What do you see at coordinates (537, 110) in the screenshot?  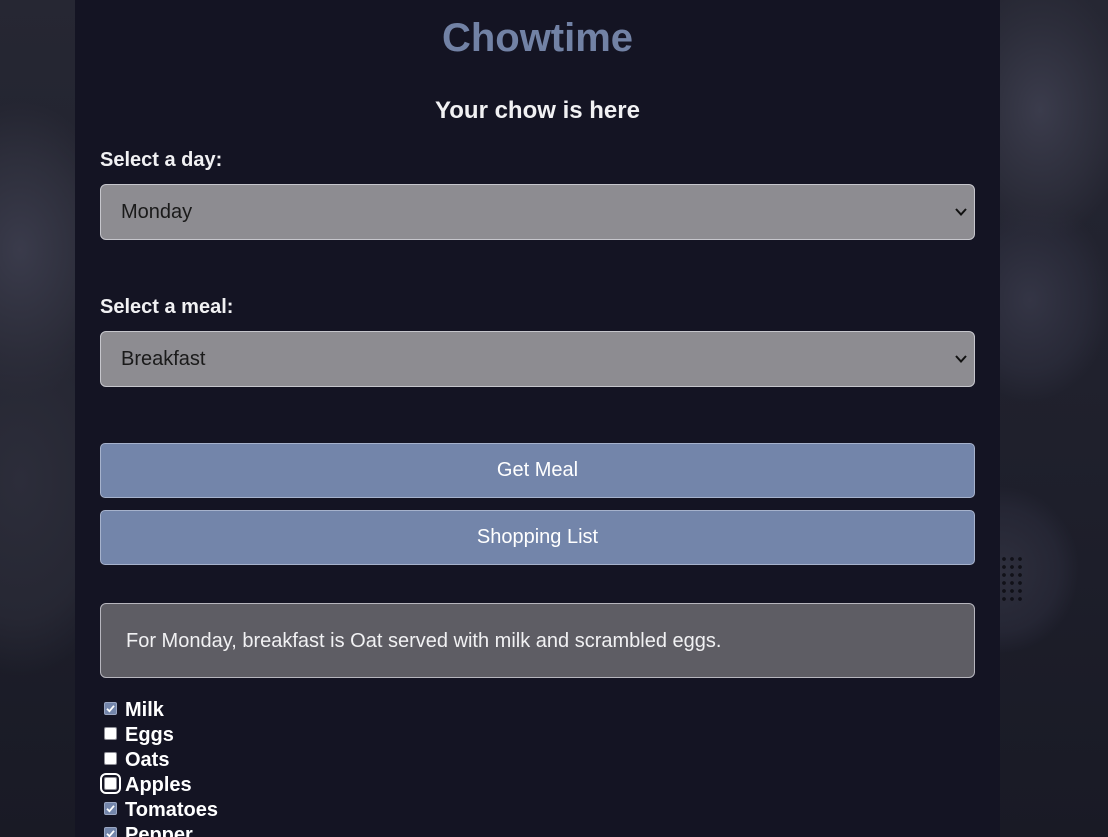 I see `page-subtitle: Your chow is here` at bounding box center [537, 110].